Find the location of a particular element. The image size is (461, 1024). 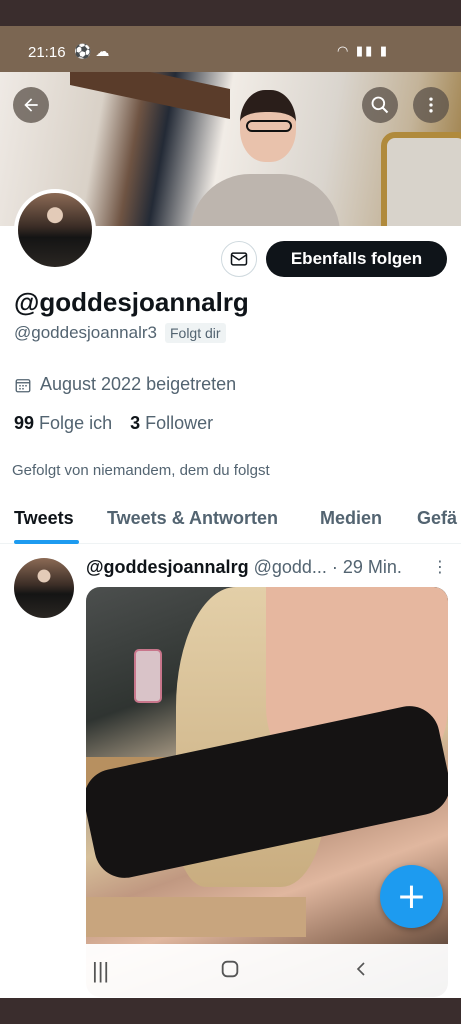

arrow-left-icon is located at coordinates (31, 105).